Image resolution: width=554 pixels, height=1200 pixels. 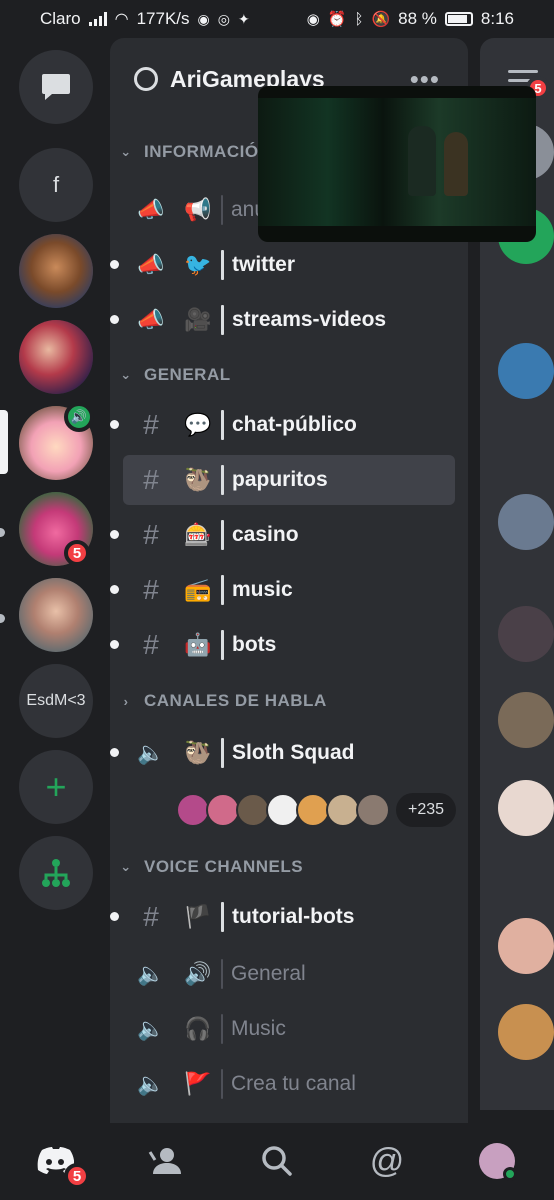 I want to click on mention-badge: 5, so click(x=77, y=553).